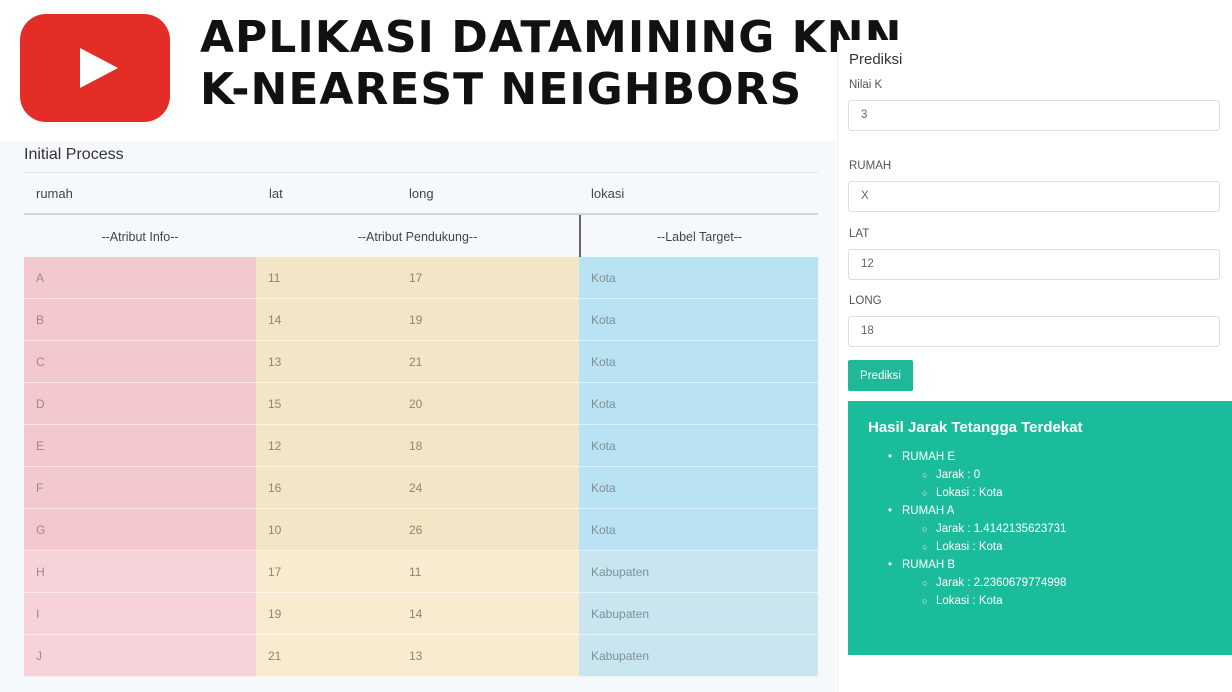 Image resolution: width=1232 pixels, height=692 pixels. I want to click on table-row: G 10 26 Kota, so click(421, 530).